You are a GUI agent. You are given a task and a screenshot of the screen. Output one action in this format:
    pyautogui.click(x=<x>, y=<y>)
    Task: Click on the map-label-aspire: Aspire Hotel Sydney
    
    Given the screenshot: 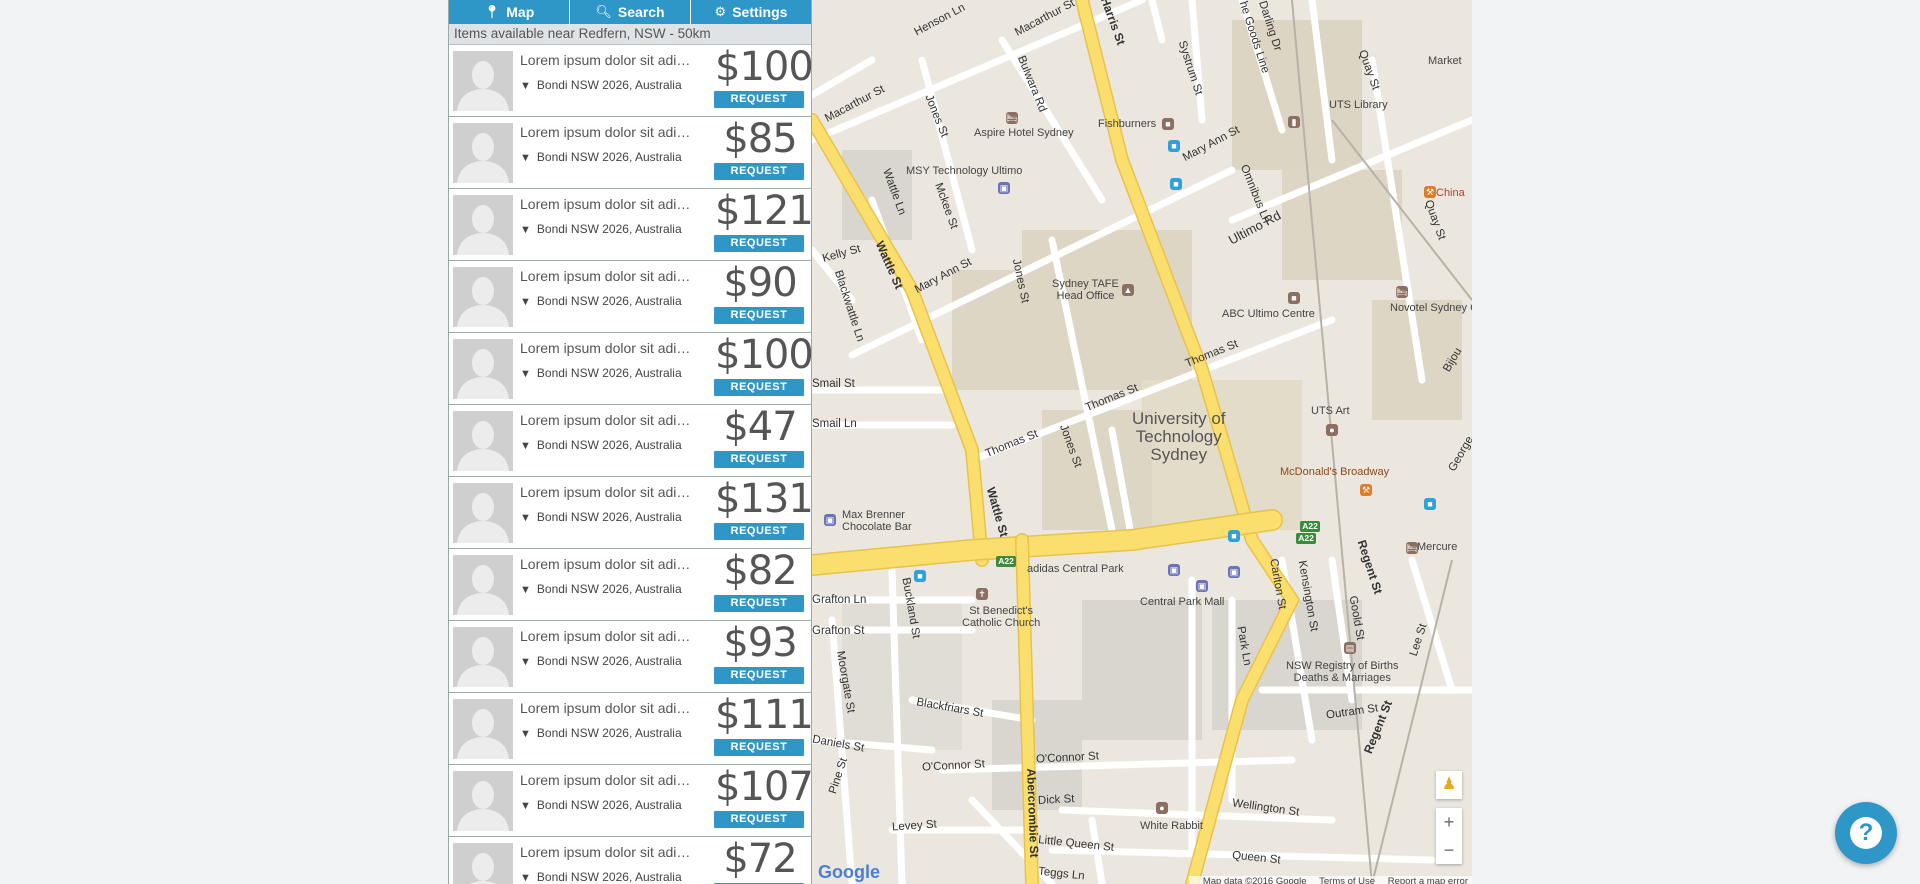 What is the action you would take?
    pyautogui.click(x=1024, y=133)
    